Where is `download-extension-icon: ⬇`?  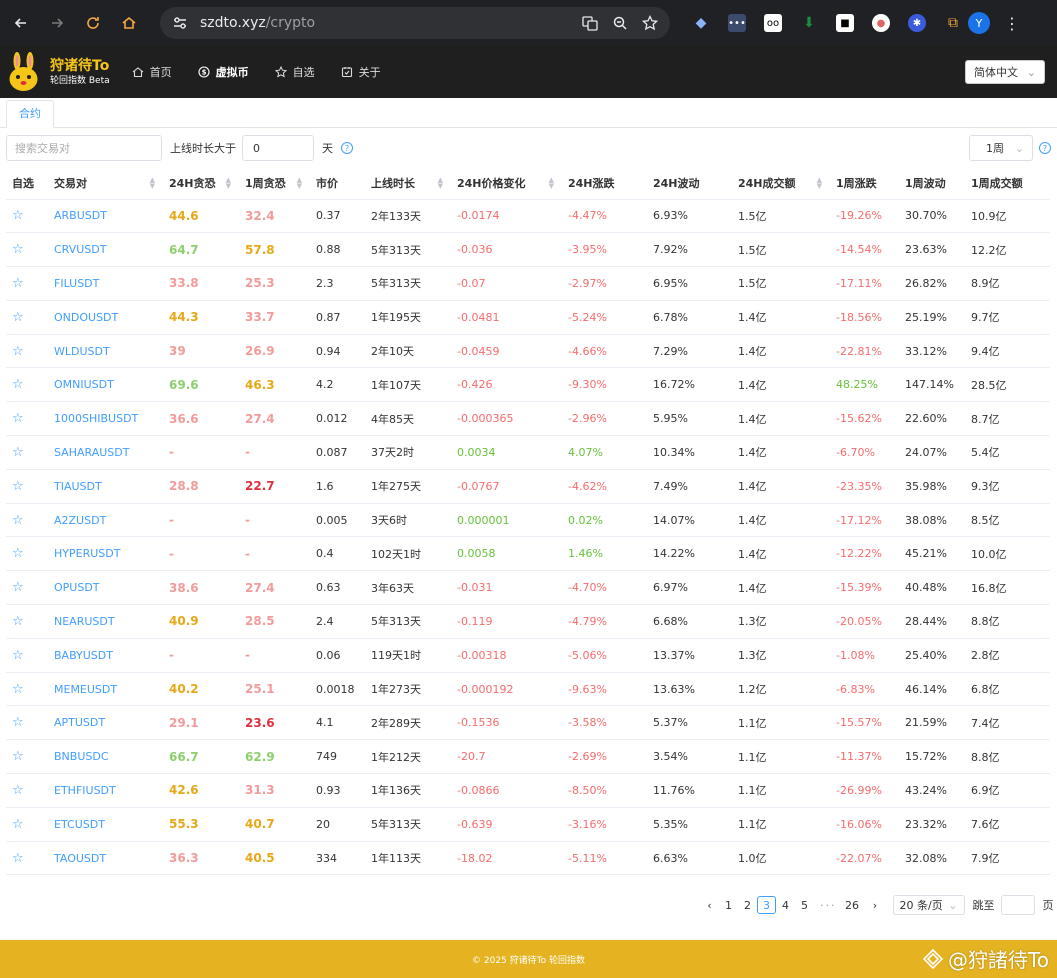 download-extension-icon: ⬇ is located at coordinates (809, 23).